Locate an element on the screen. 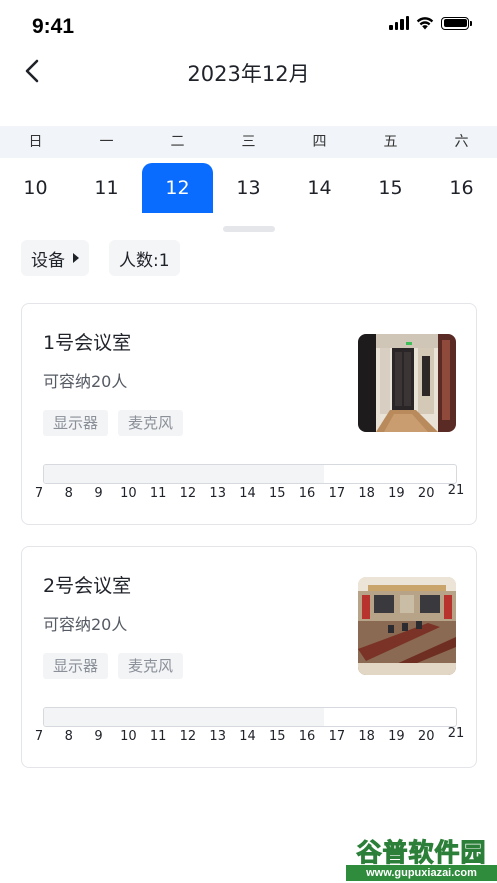 The width and height of the screenshot is (497, 883). watermark-title: 谷普软件园 is located at coordinates (421, 853).